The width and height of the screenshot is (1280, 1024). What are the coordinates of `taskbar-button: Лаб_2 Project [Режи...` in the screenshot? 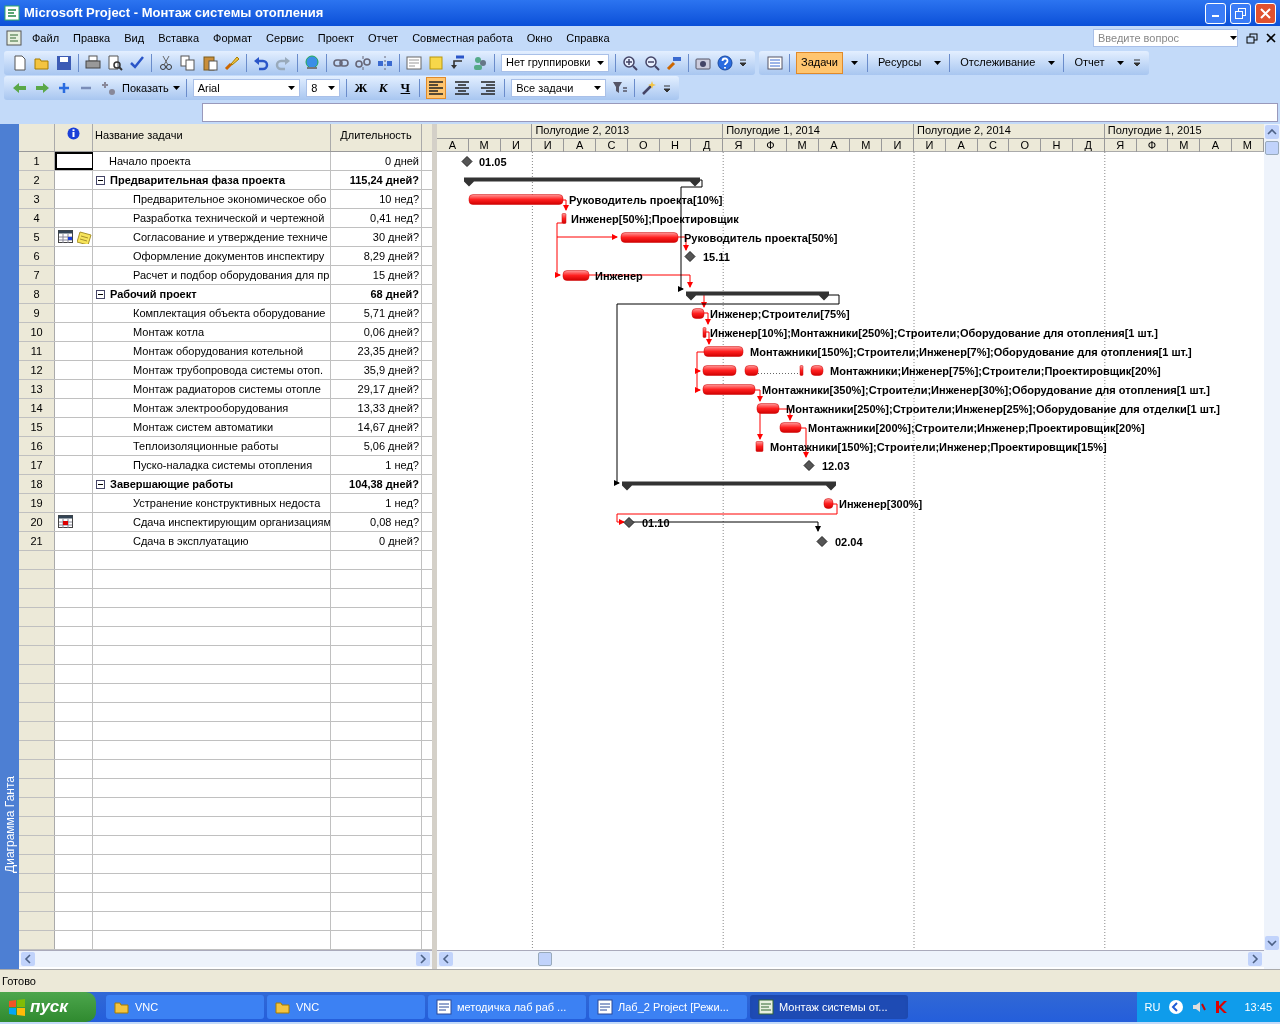 It's located at (668, 1007).